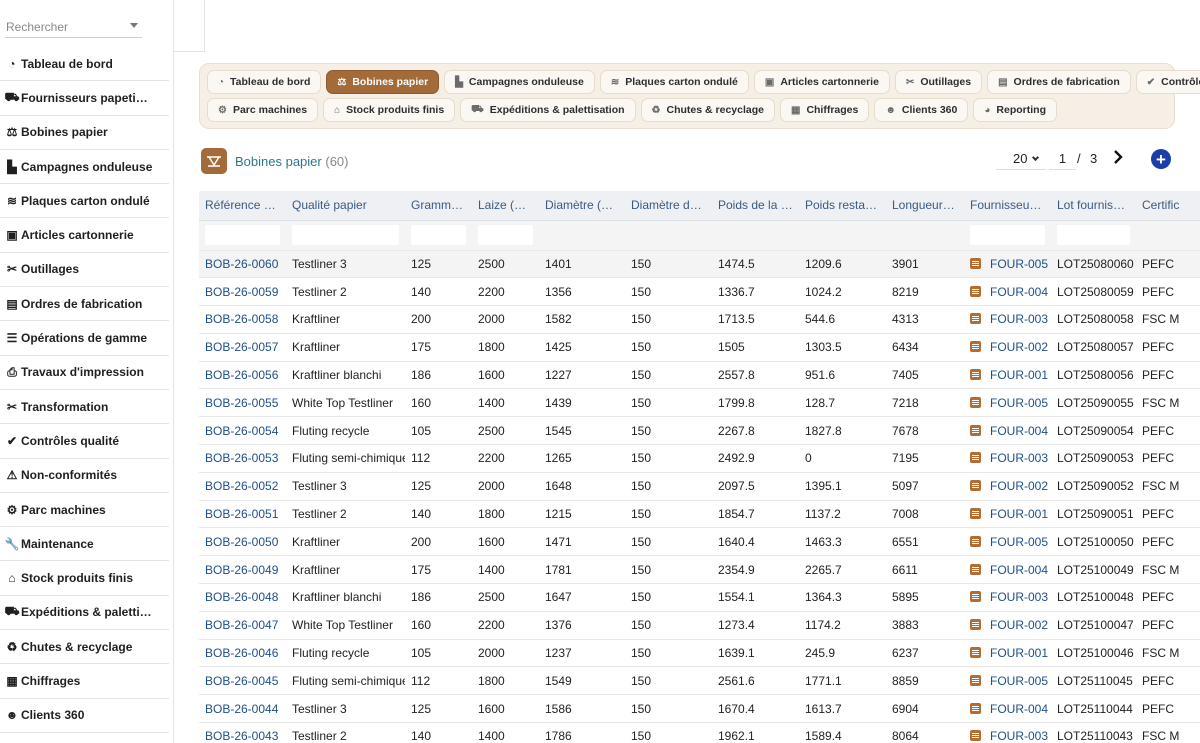 Image resolution: width=1200 pixels, height=743 pixels. What do you see at coordinates (84, 407) in the screenshot?
I see `sidebar-item: ✂ Transformation` at bounding box center [84, 407].